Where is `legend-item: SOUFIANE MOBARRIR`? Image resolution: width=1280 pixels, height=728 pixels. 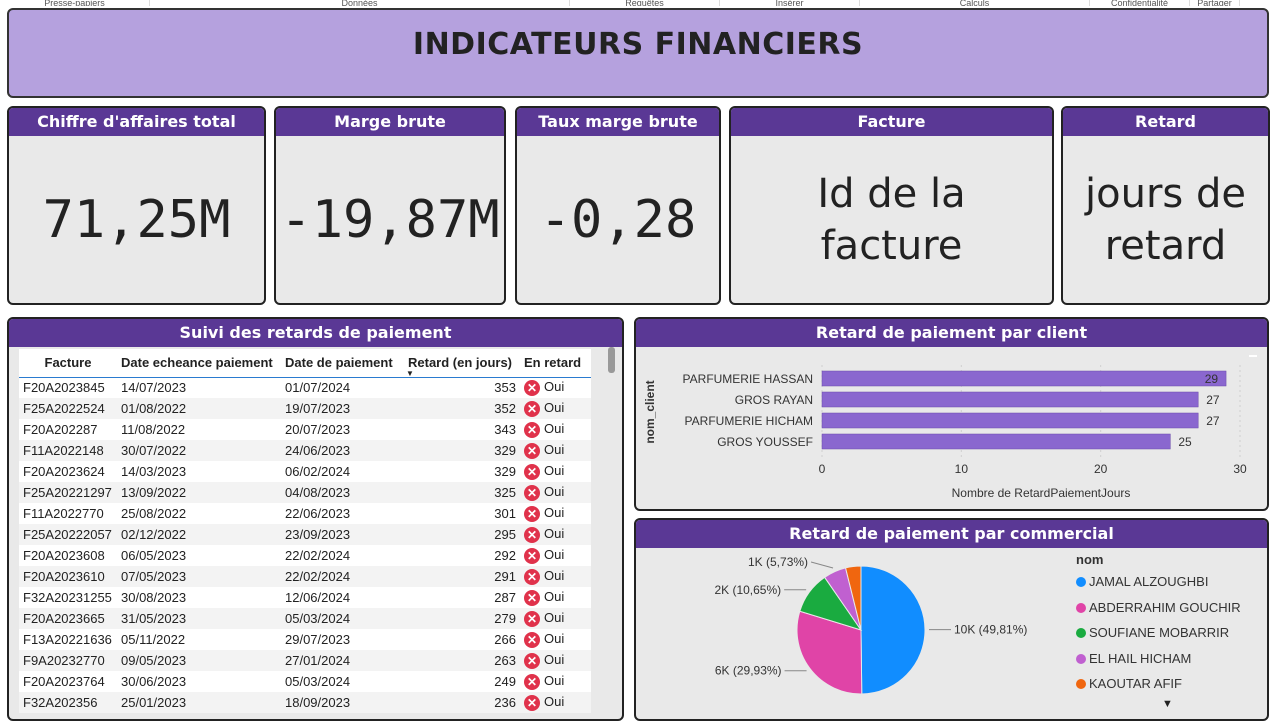 legend-item: SOUFIANE MOBARRIR is located at coordinates (1152, 632).